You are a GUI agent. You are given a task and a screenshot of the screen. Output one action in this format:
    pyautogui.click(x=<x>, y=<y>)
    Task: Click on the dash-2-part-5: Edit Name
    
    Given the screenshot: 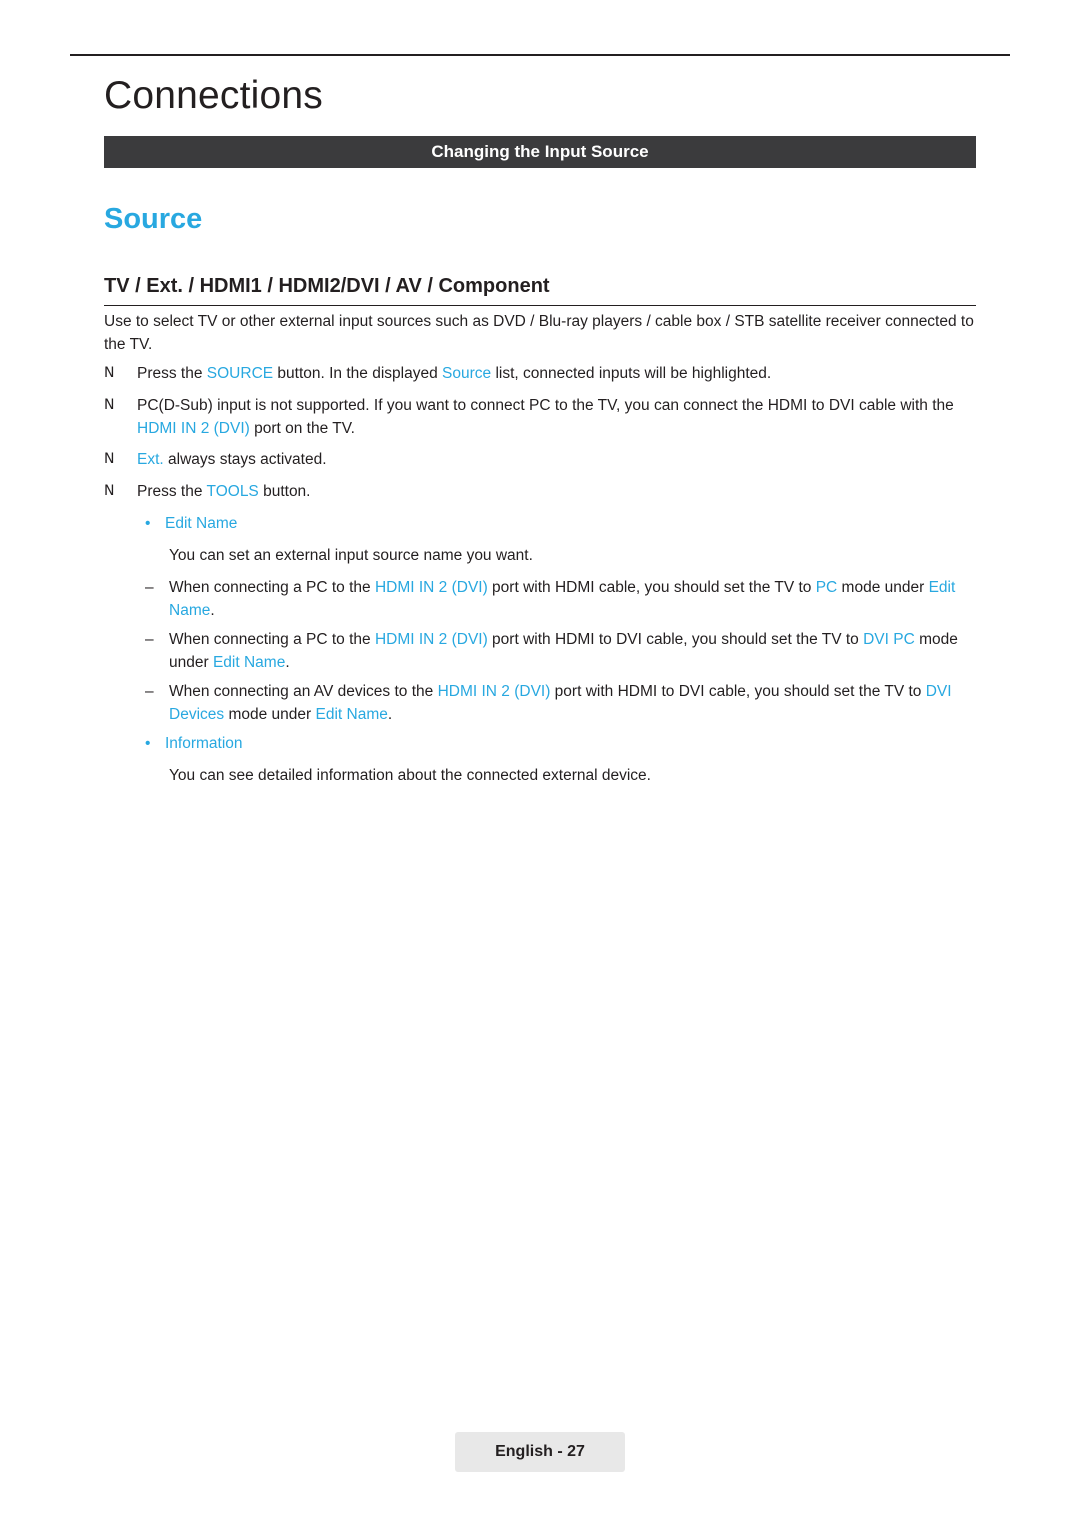 What is the action you would take?
    pyautogui.click(x=249, y=662)
    